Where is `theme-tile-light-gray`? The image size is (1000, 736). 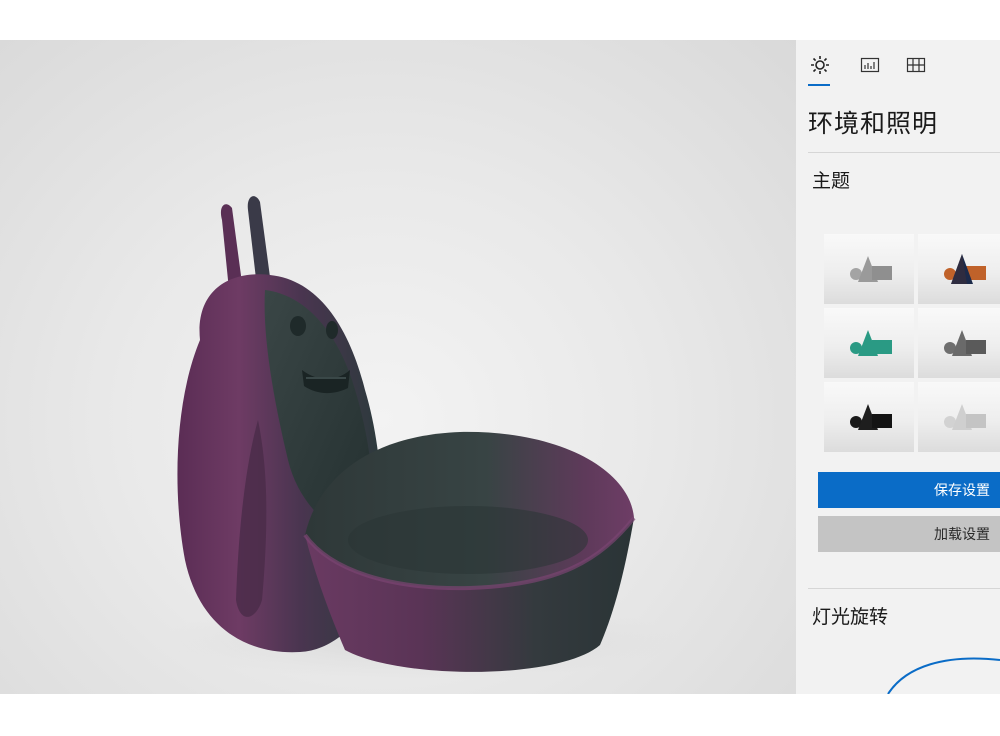 theme-tile-light-gray is located at coordinates (869, 269).